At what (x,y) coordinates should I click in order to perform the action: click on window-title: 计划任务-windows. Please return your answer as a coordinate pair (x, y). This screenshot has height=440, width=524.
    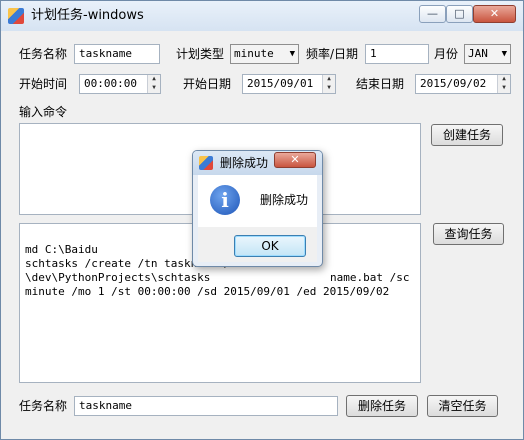
    Looking at the image, I should click on (87, 15).